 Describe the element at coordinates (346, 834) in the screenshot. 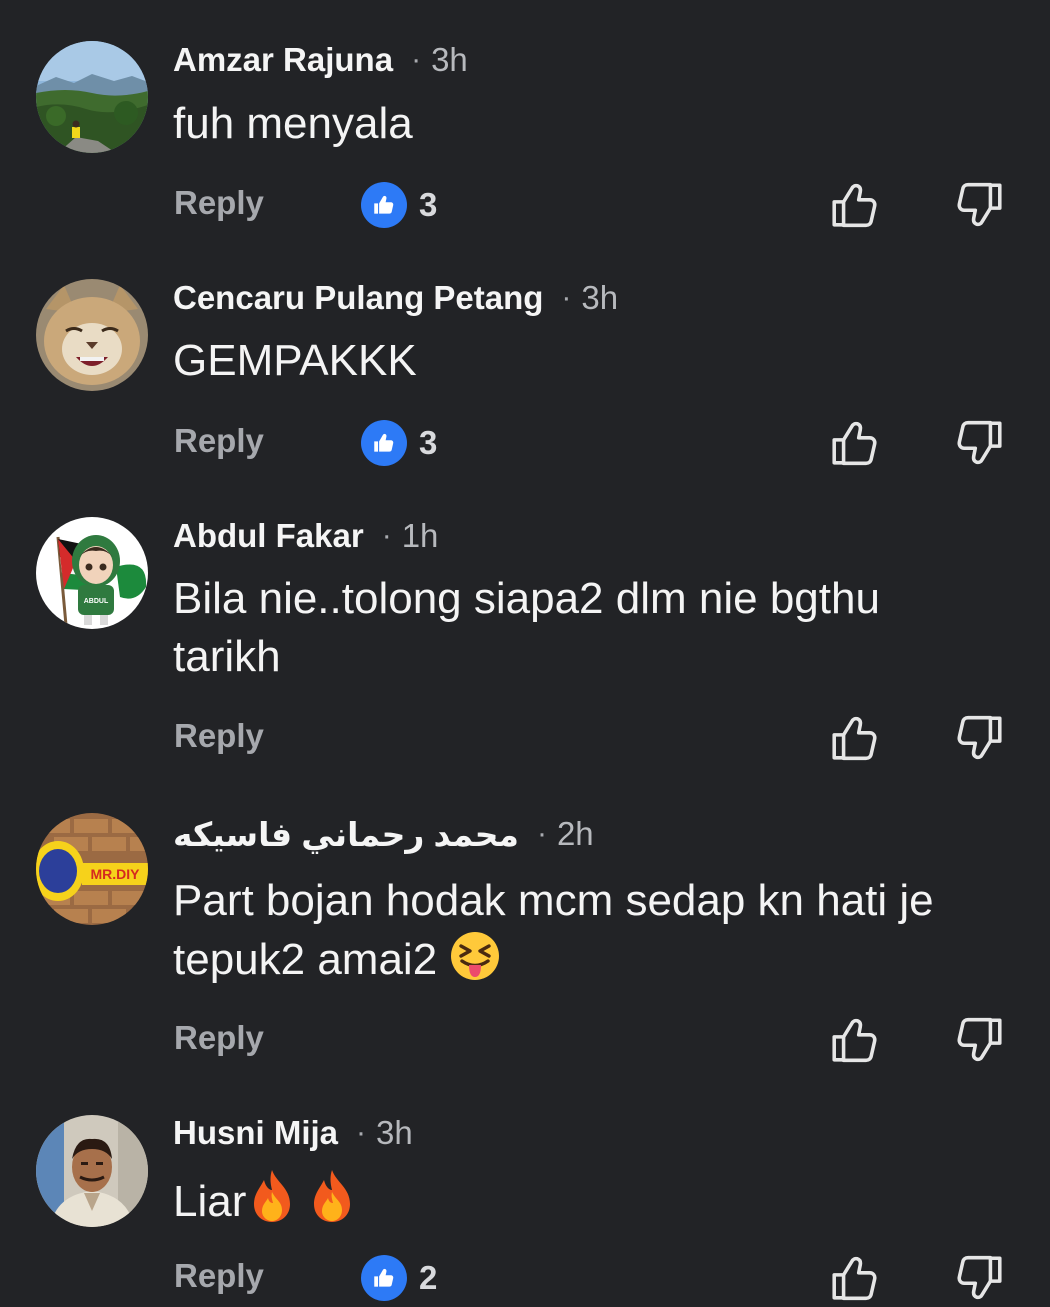

I see `commenter-name: محمد رحماني فاسيكه` at that location.